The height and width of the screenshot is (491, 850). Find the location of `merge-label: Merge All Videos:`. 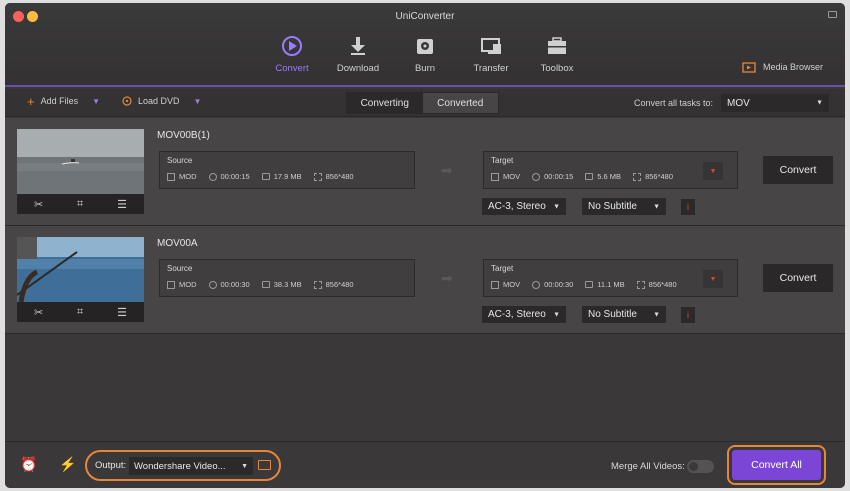

merge-label: Merge All Videos: is located at coordinates (648, 466).